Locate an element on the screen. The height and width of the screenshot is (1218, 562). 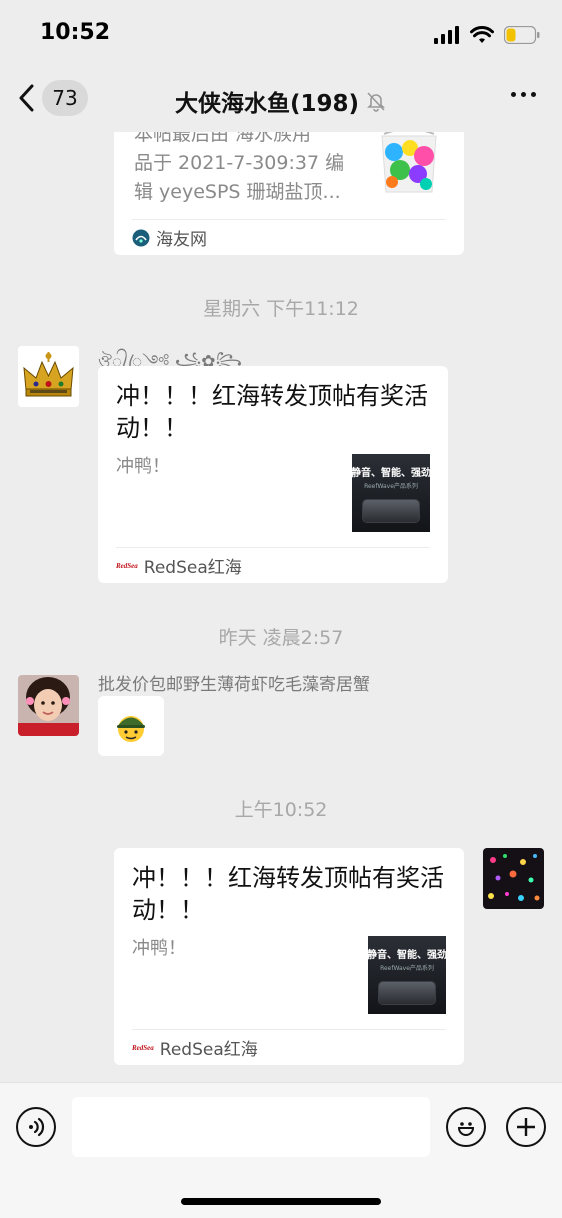
plus-button is located at coordinates (526, 1127).